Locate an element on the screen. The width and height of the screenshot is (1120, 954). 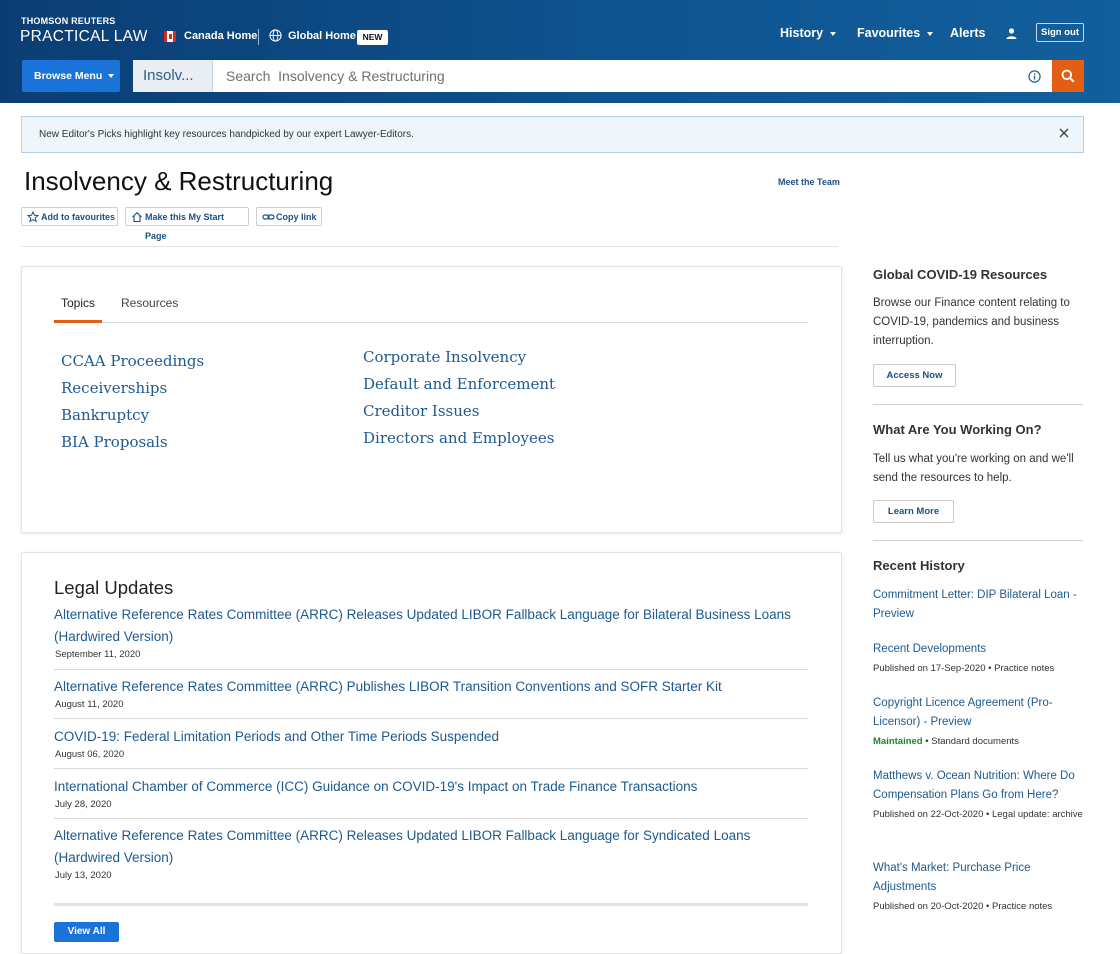
topic-link: Bankruptcy is located at coordinates (105, 415).